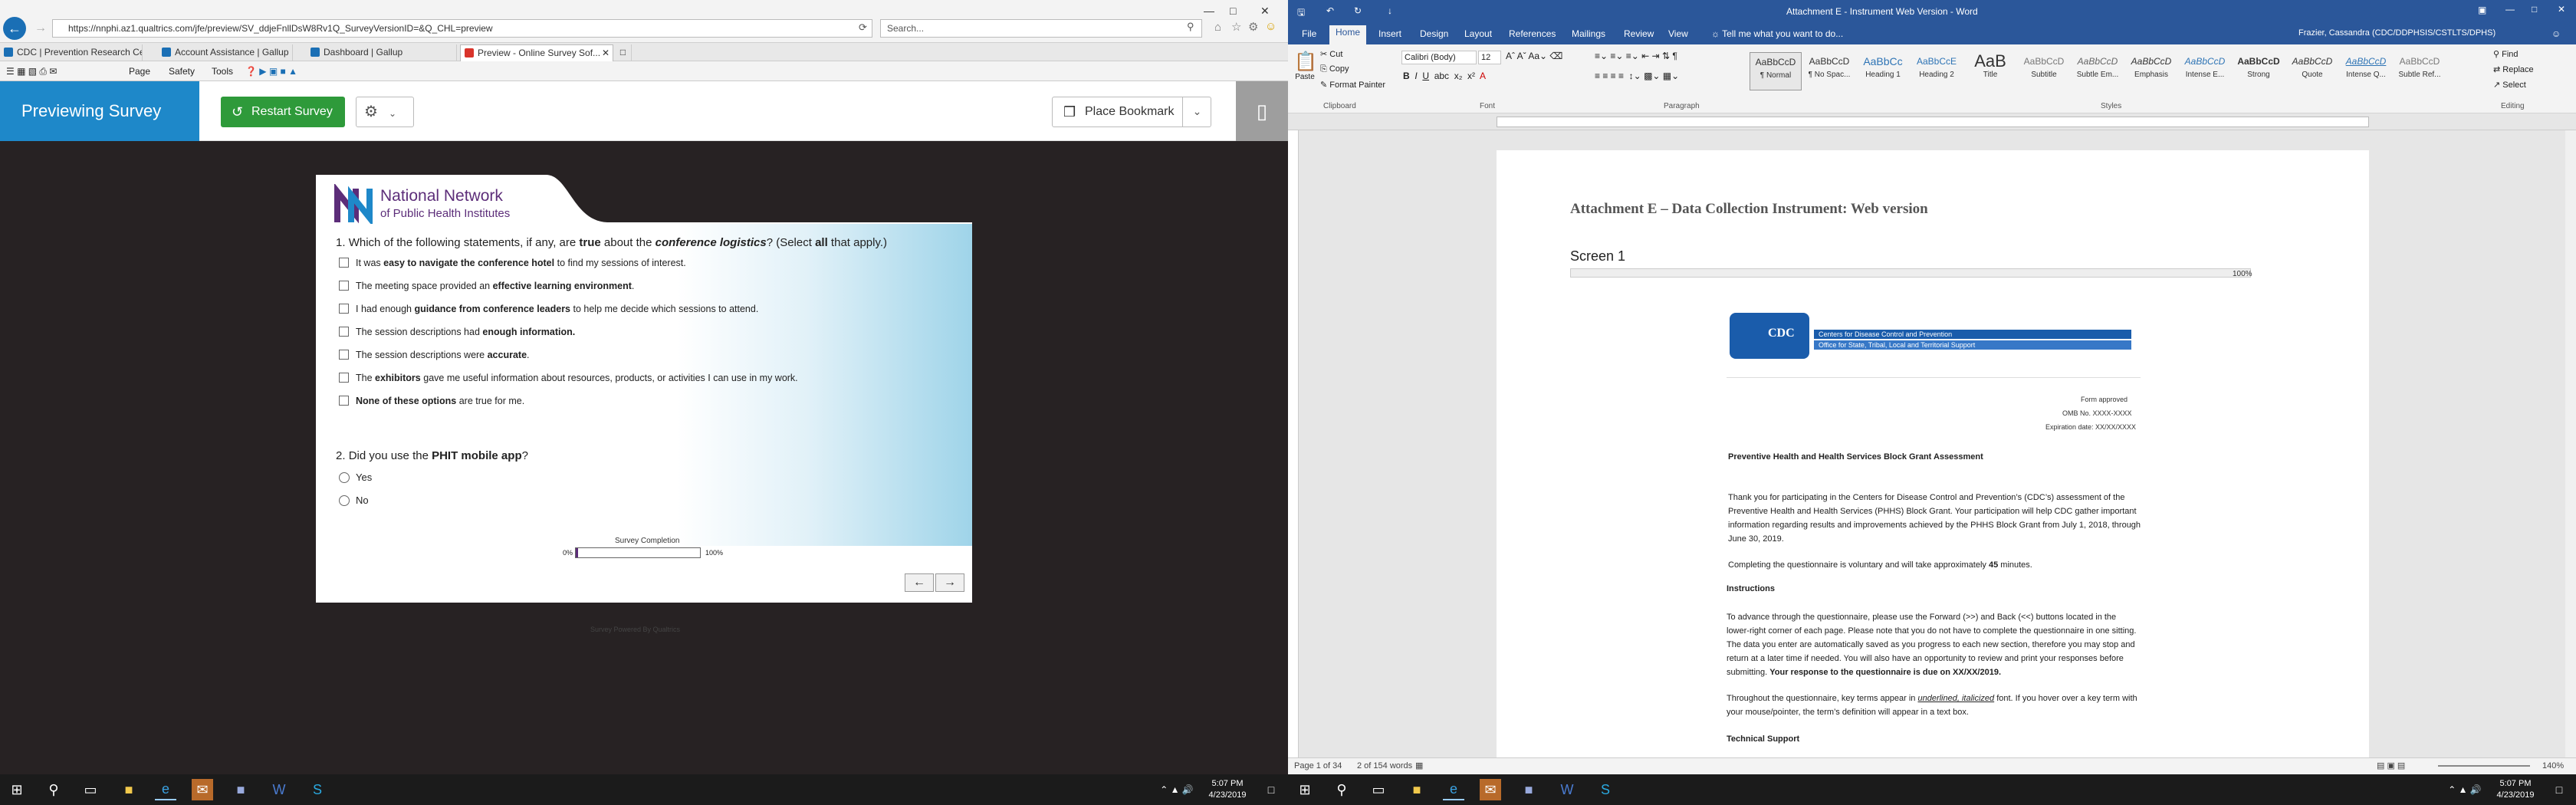  Describe the element at coordinates (283, 112) in the screenshot. I see `restart-survey-button: ↺ Restart Survey` at that location.